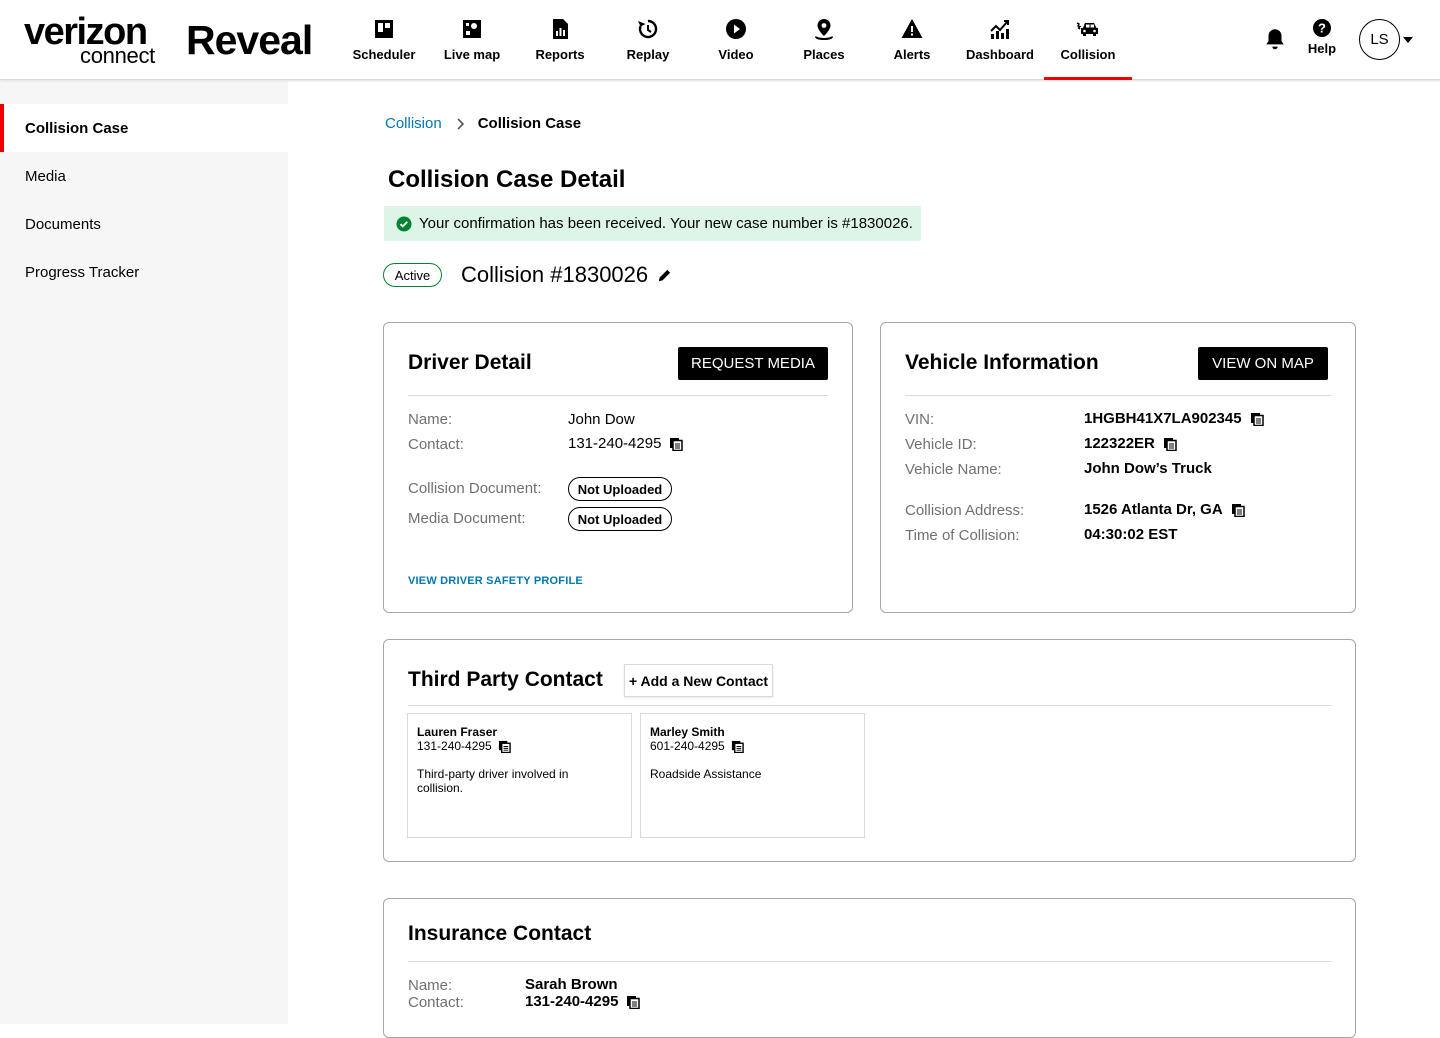  What do you see at coordinates (430, 419) in the screenshot?
I see `driver-name-label: Name:` at bounding box center [430, 419].